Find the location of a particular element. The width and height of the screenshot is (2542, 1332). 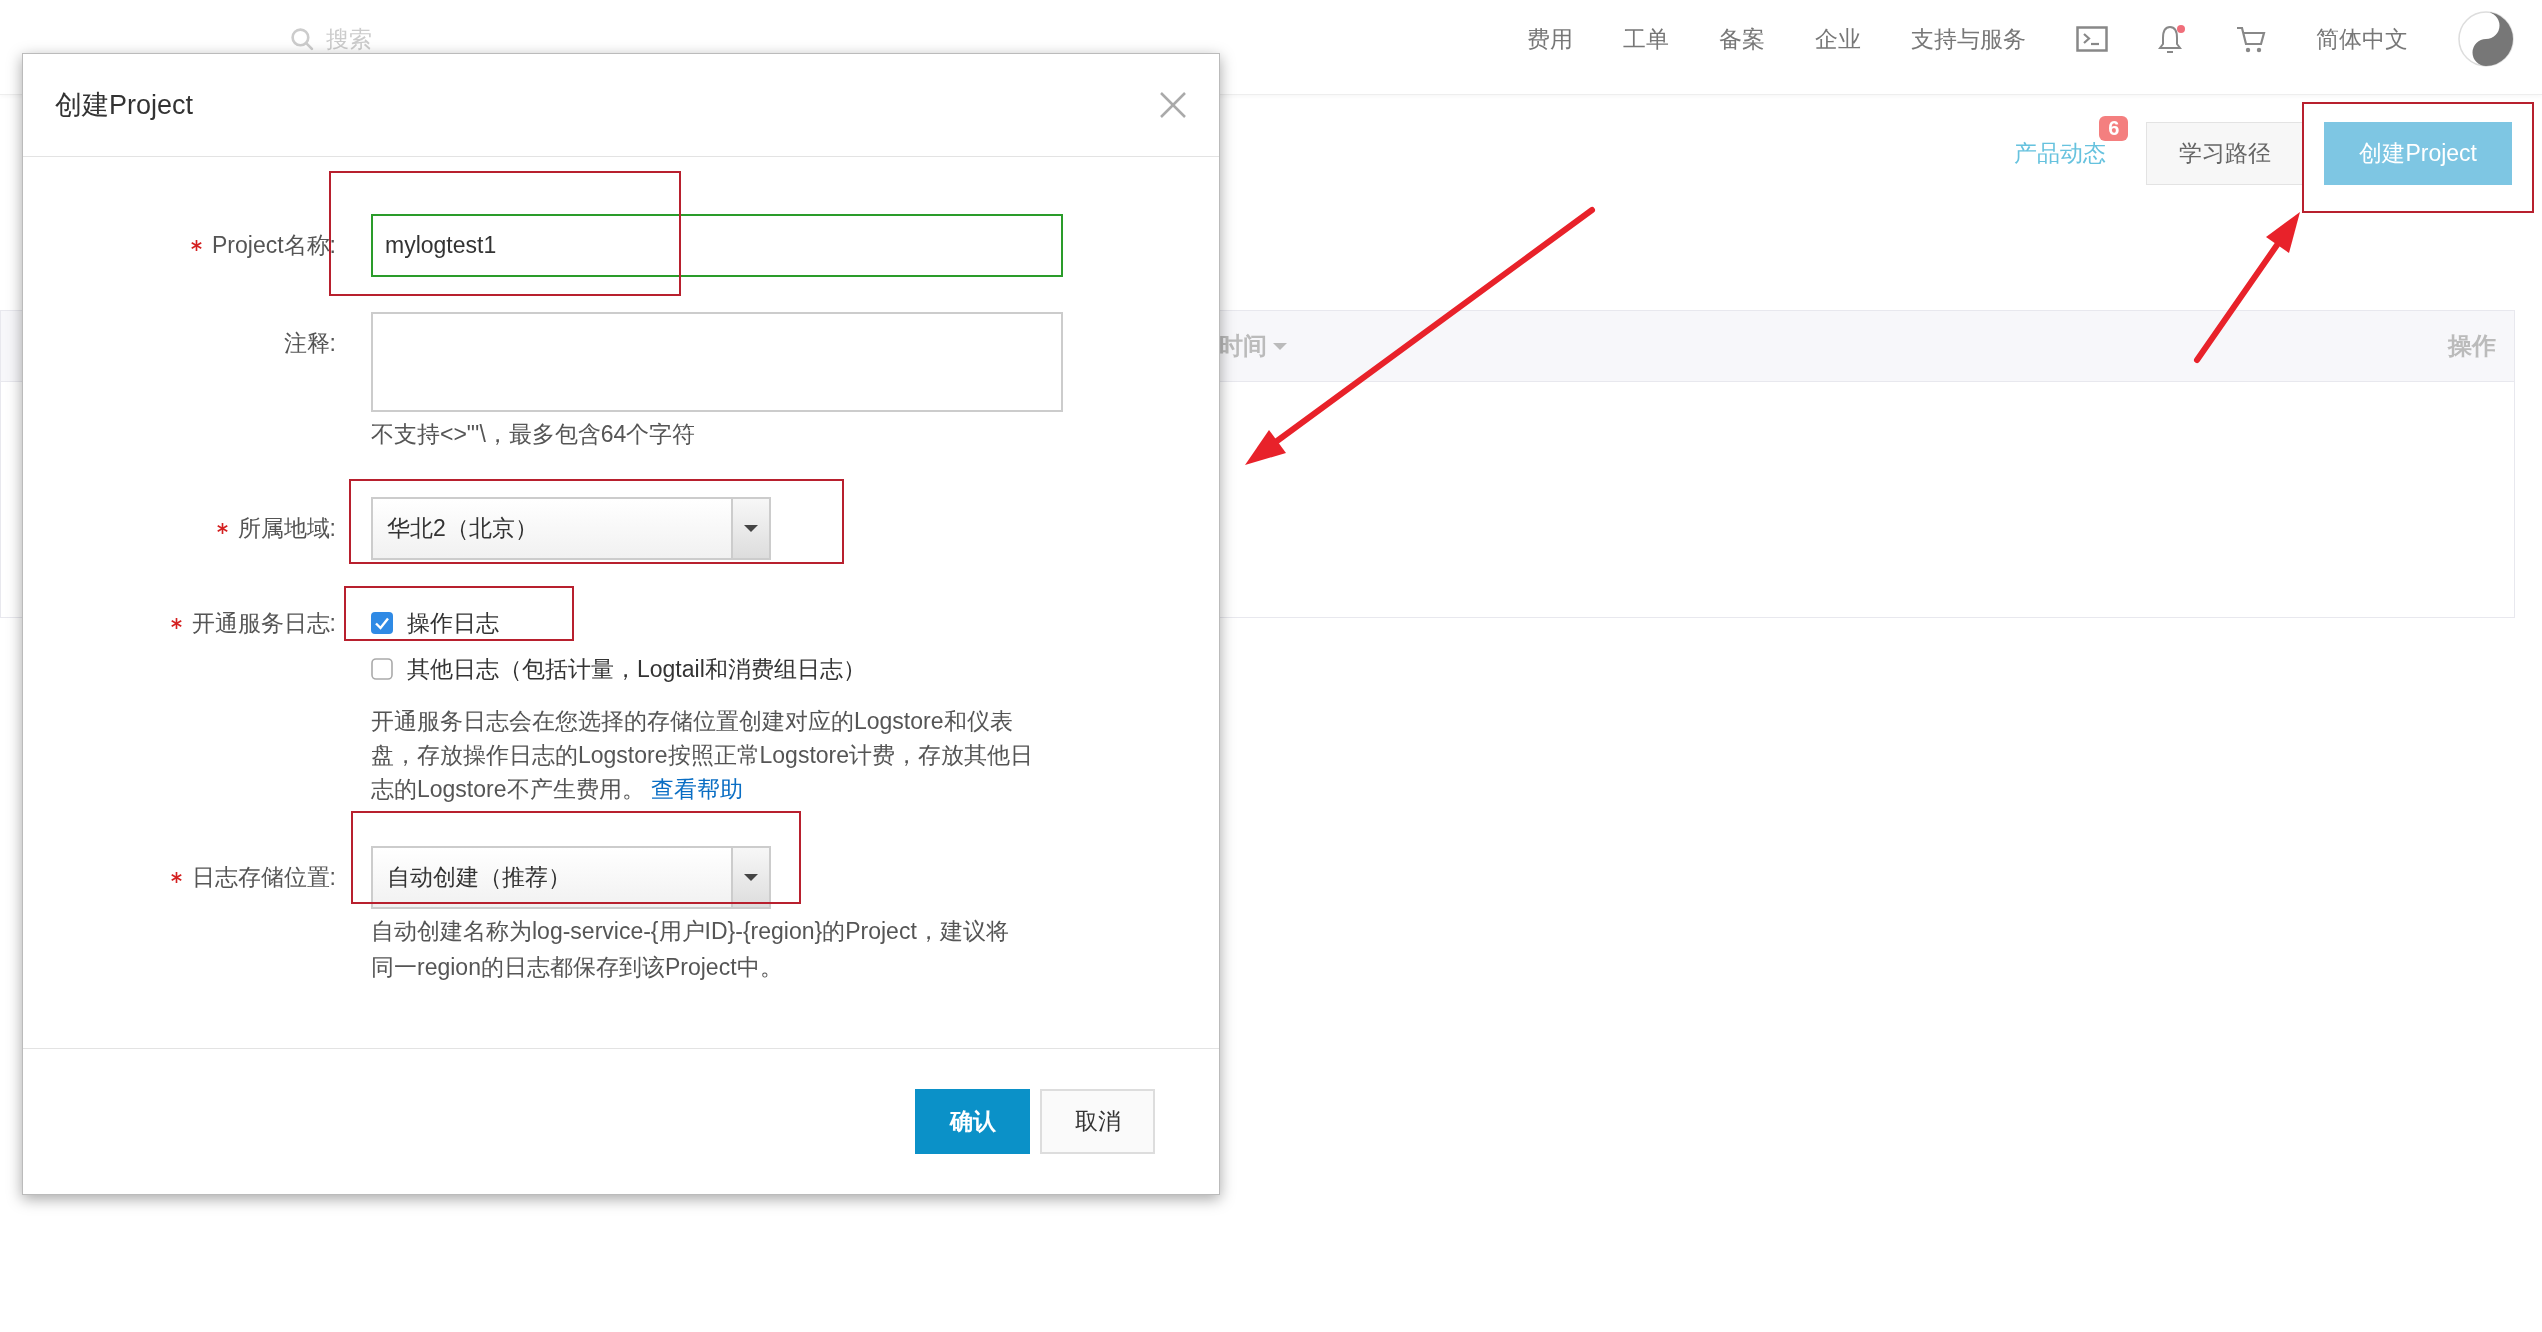

hint-text: 自动创建名称为log-service-{用户ID}-{region}的Project，建议将同一region的日志都保存到该Project中。 is located at coordinates (690, 949).